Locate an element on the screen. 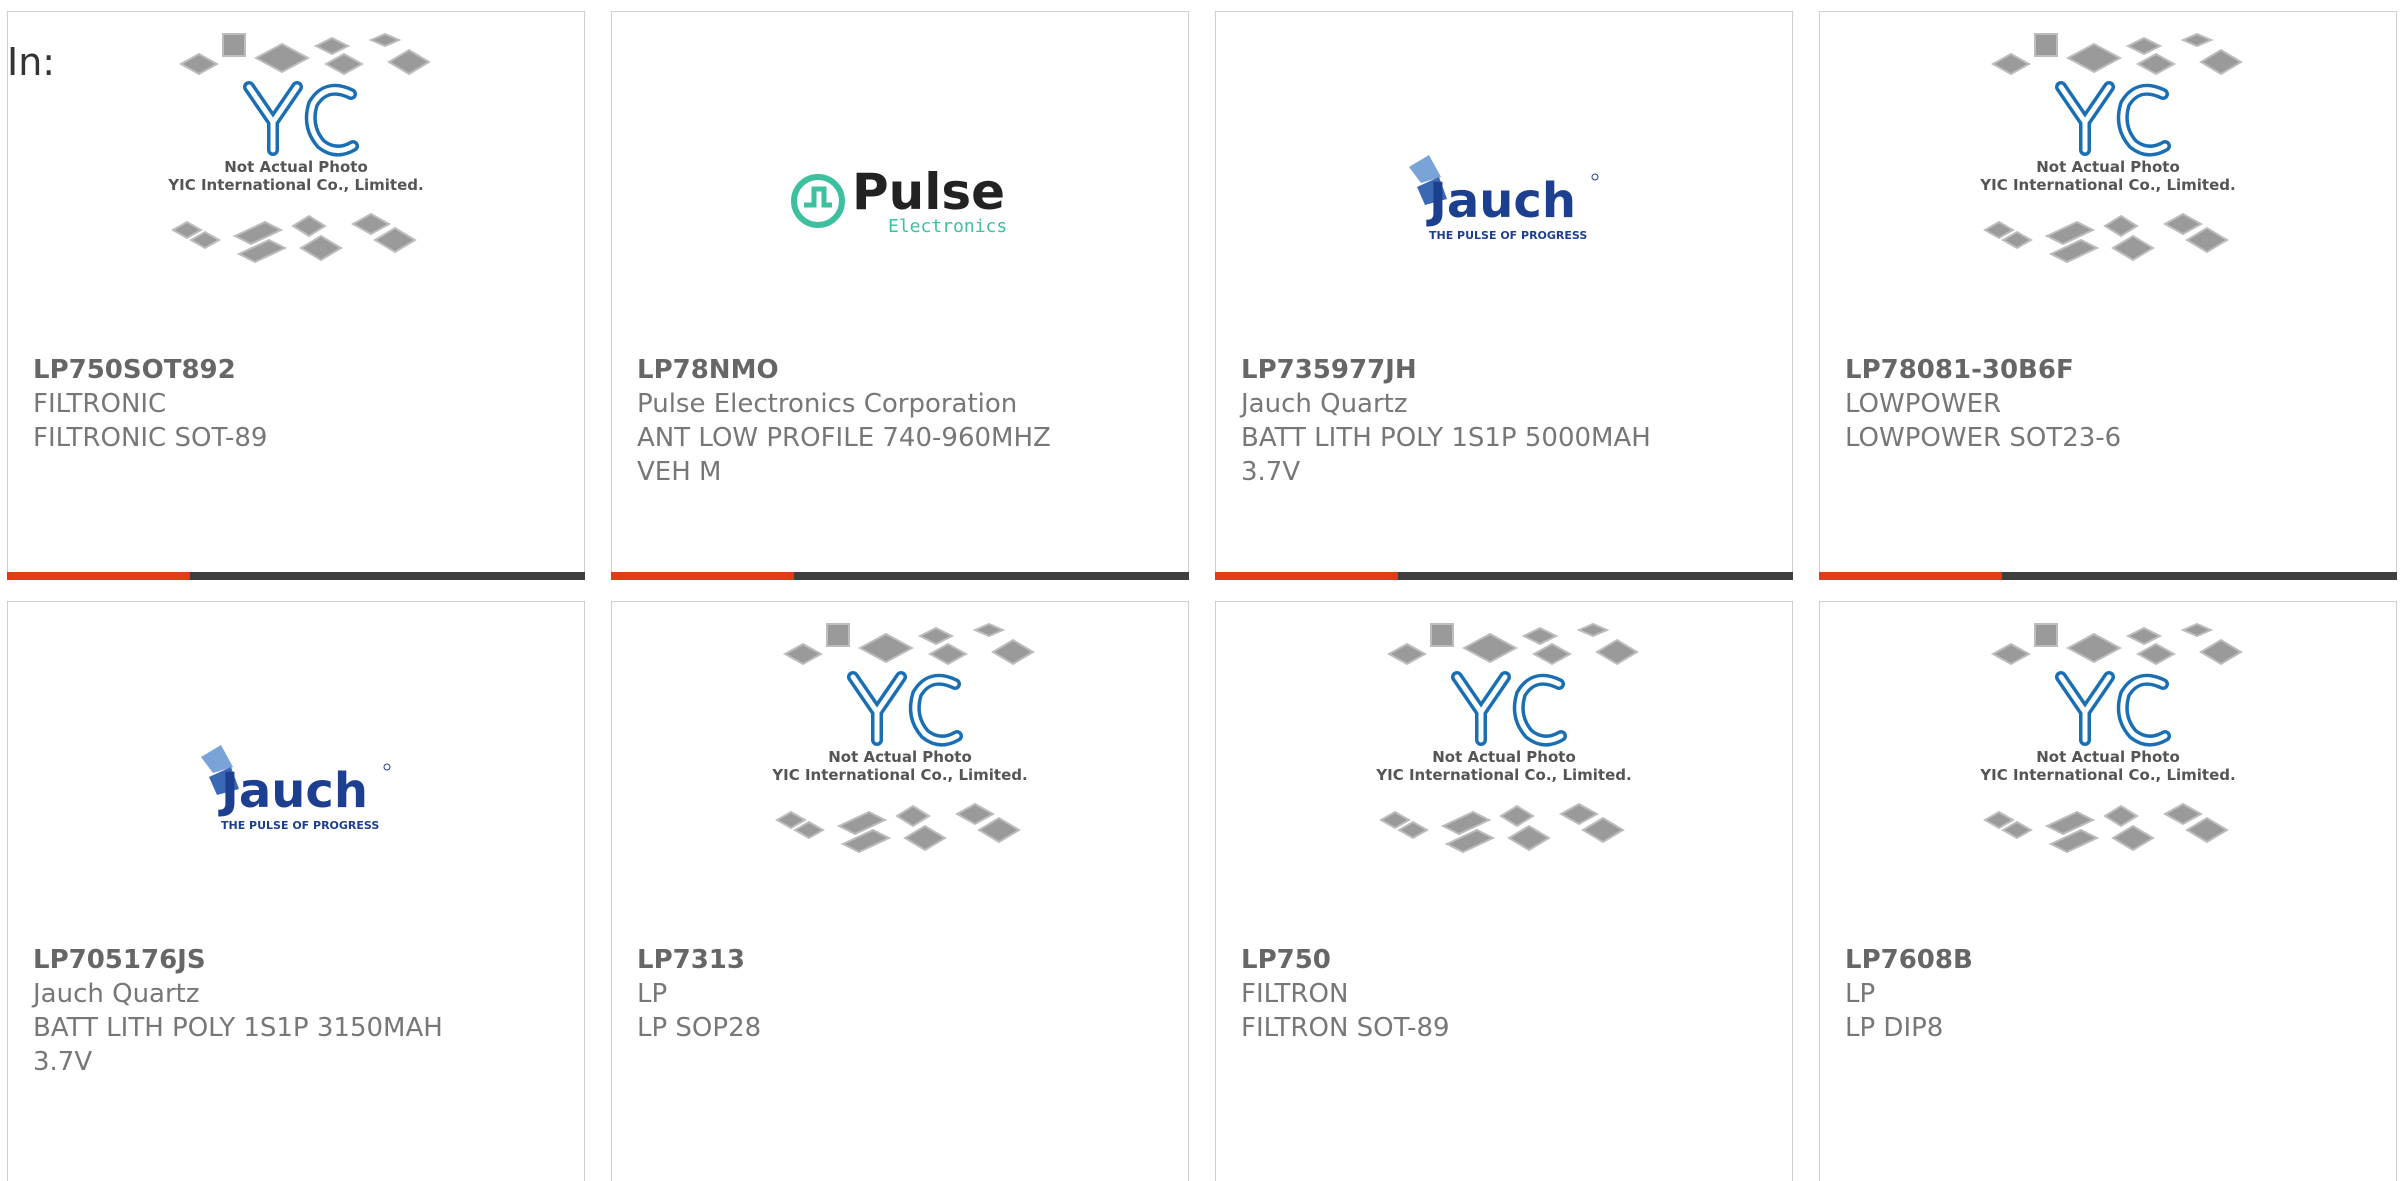 This screenshot has height=1181, width=2400. pulse-logo-text: Pulse is located at coordinates (928, 192).